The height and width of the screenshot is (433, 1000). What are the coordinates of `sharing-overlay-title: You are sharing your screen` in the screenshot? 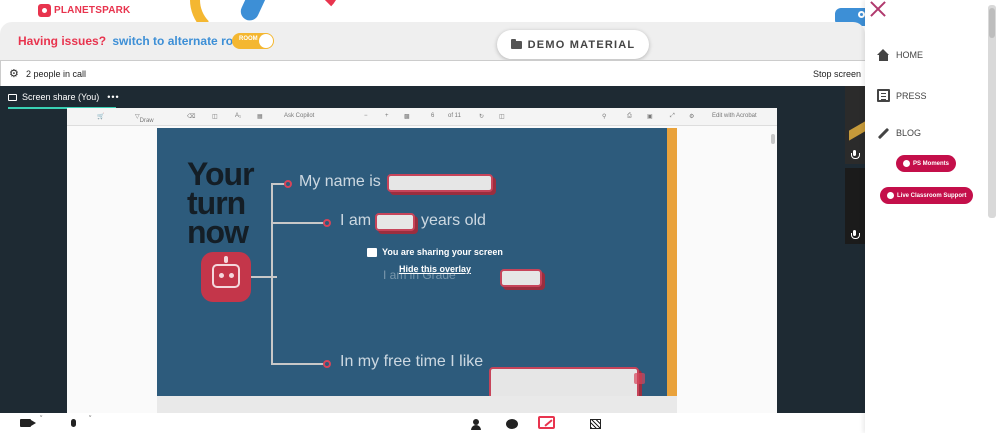 It's located at (435, 252).